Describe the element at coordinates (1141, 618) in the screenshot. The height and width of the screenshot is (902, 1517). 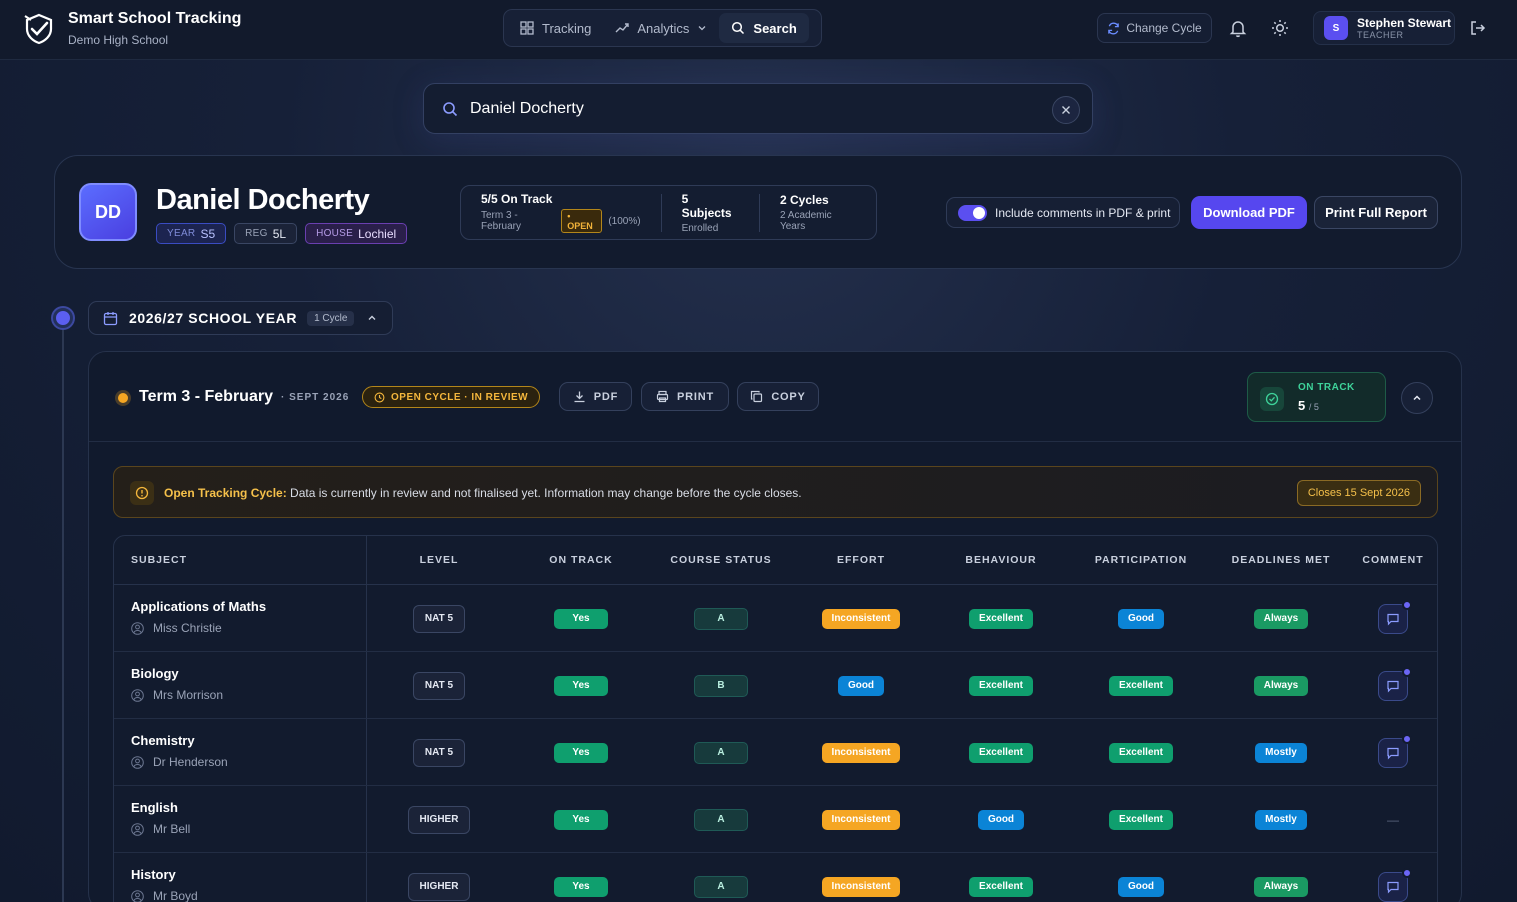
I see `participation-badge: Good` at that location.